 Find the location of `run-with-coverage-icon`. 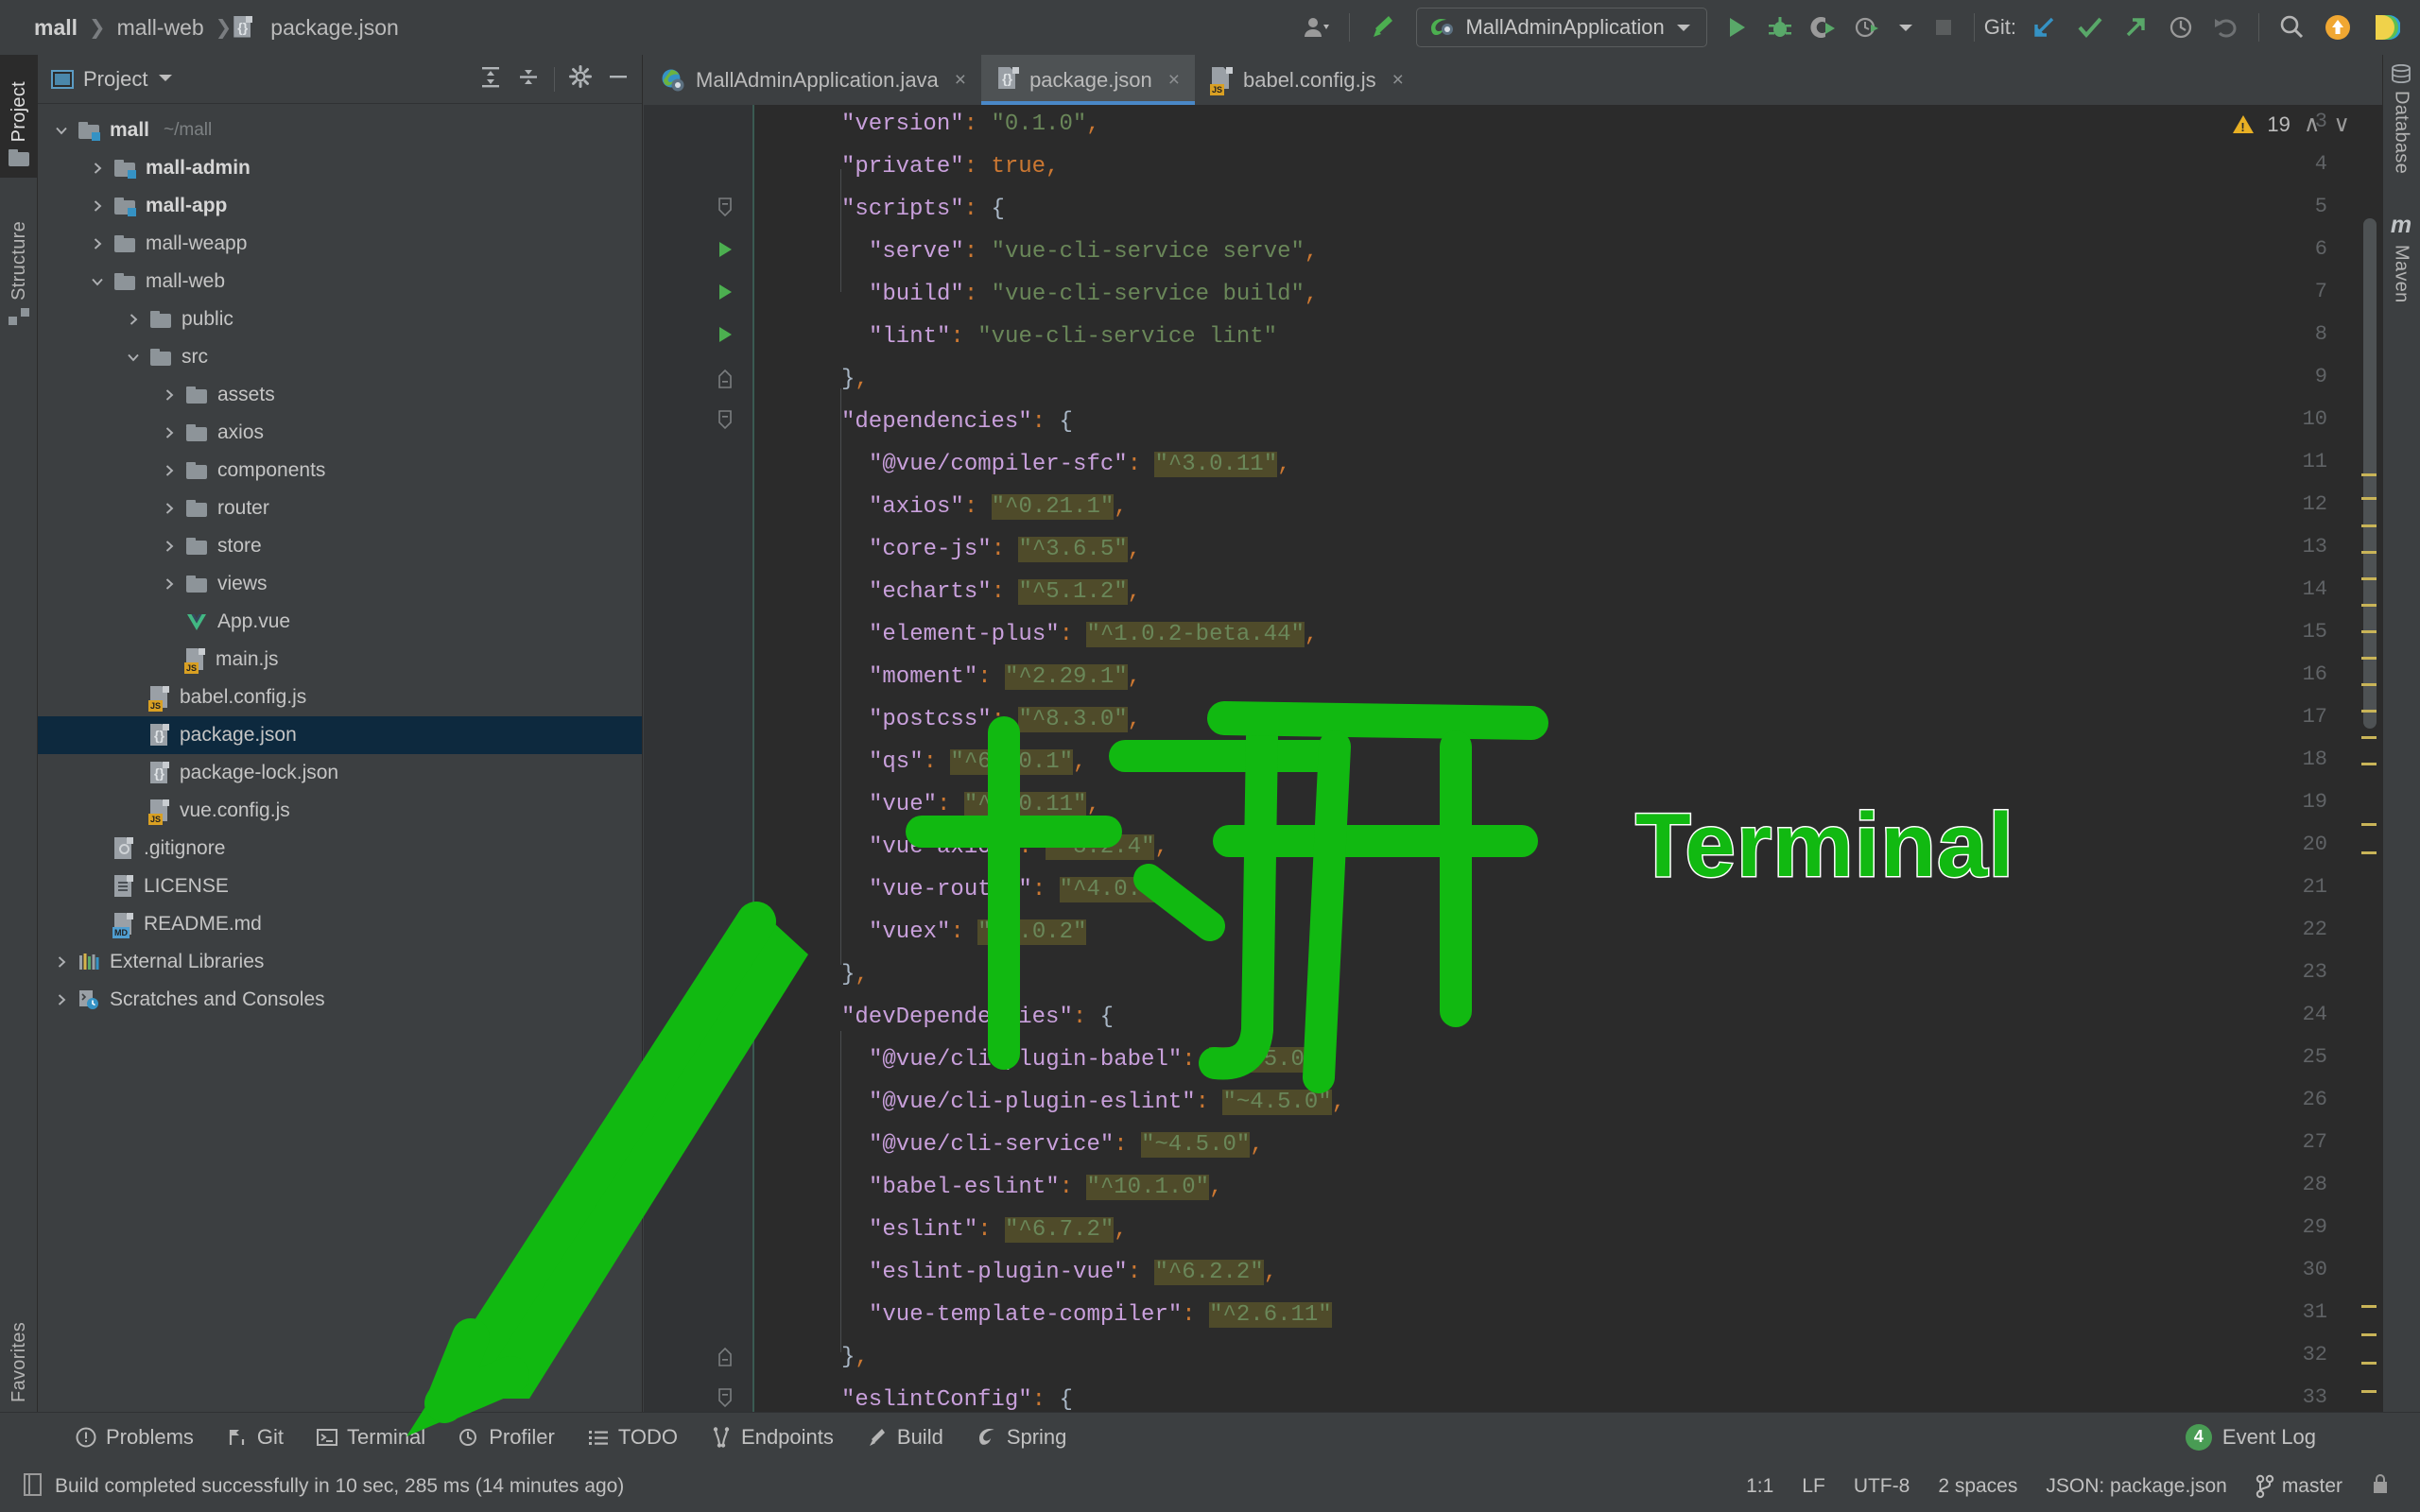

run-with-coverage-icon is located at coordinates (1823, 27).